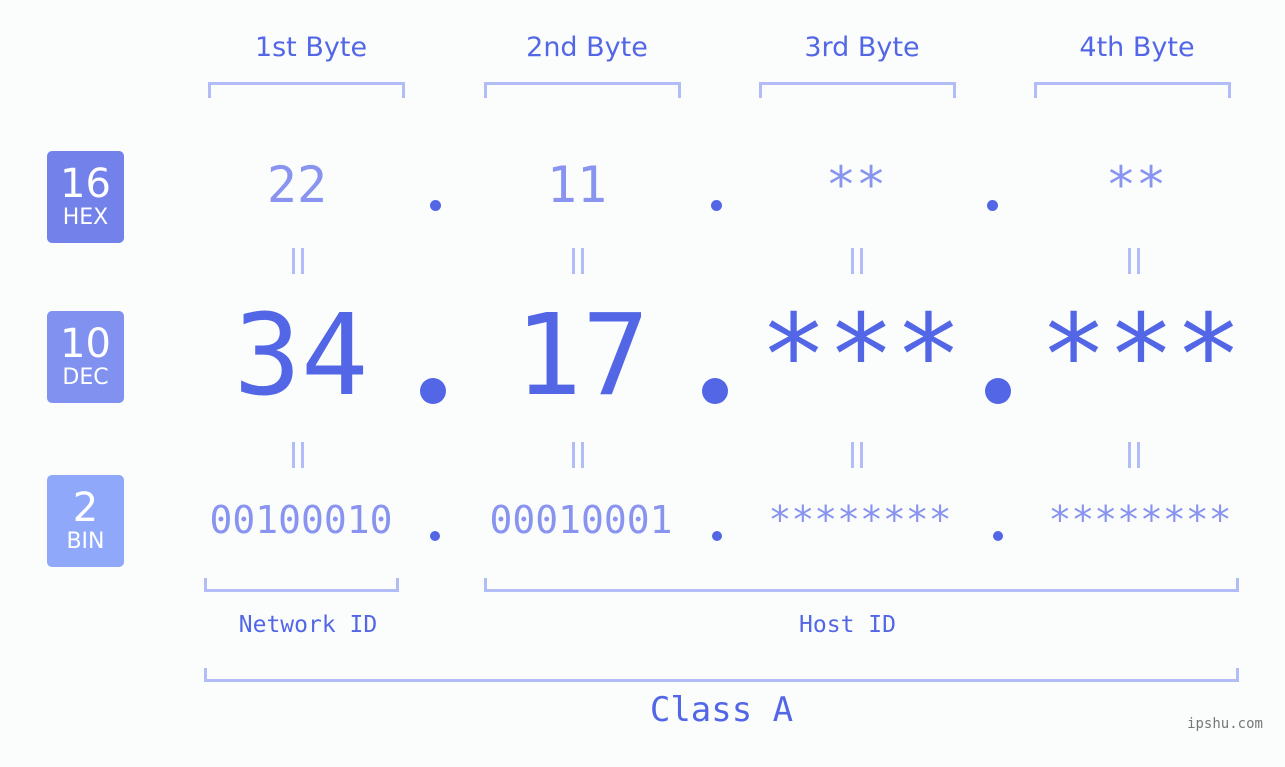 The height and width of the screenshot is (767, 1285). Describe the element at coordinates (587, 47) in the screenshot. I see `byte-title-2: 2nd Byte` at that location.